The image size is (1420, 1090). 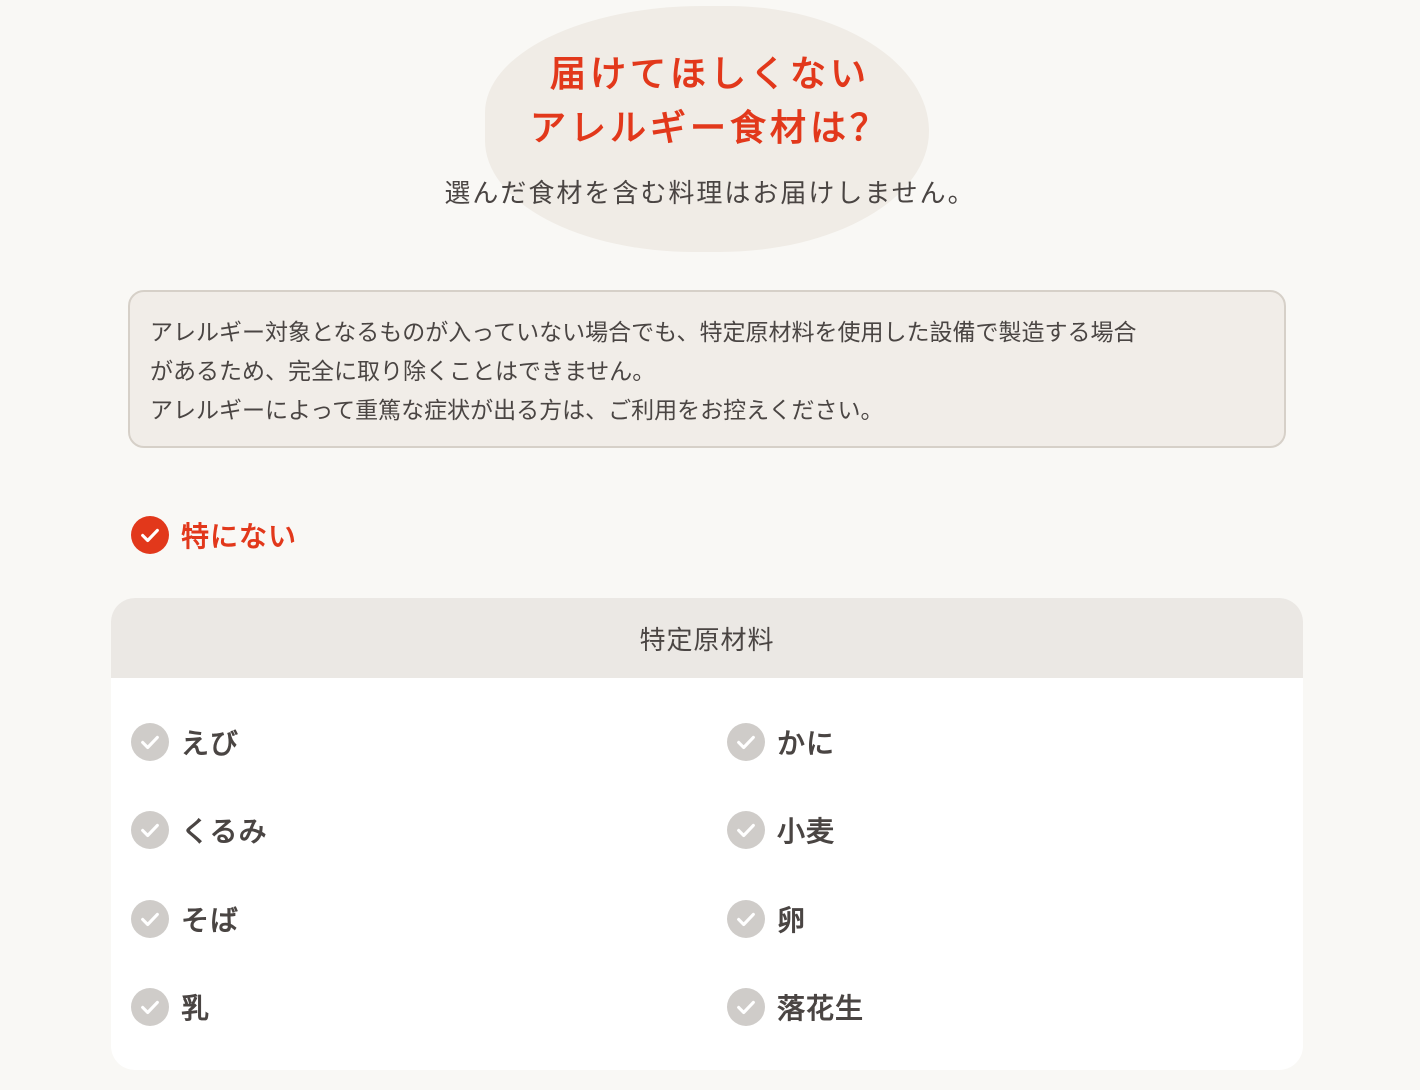 I want to click on allergen-item-peanut: 落花生, so click(x=795, y=1007).